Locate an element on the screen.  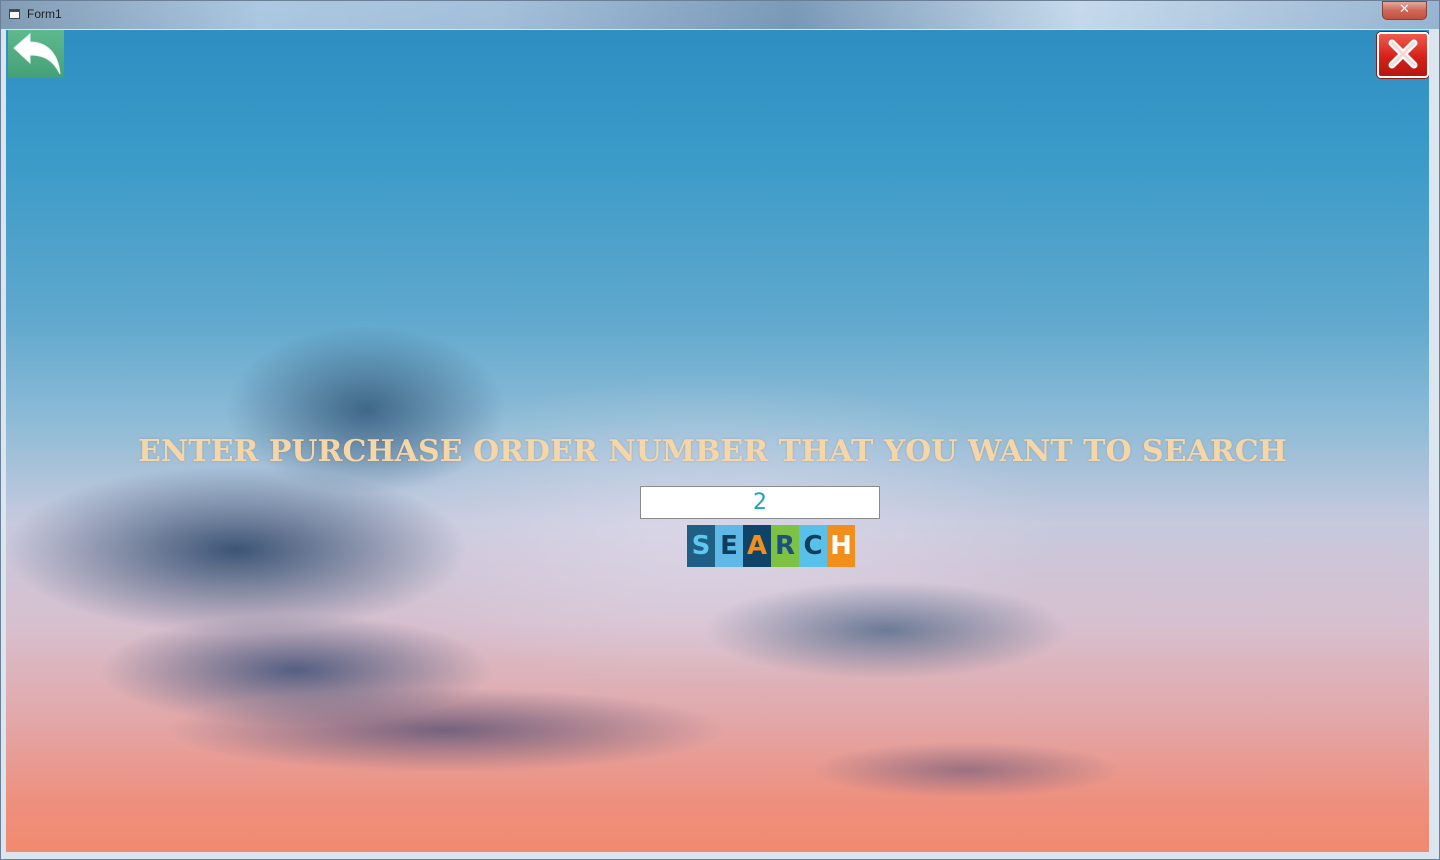
close-x-icon is located at coordinates (1403, 54).